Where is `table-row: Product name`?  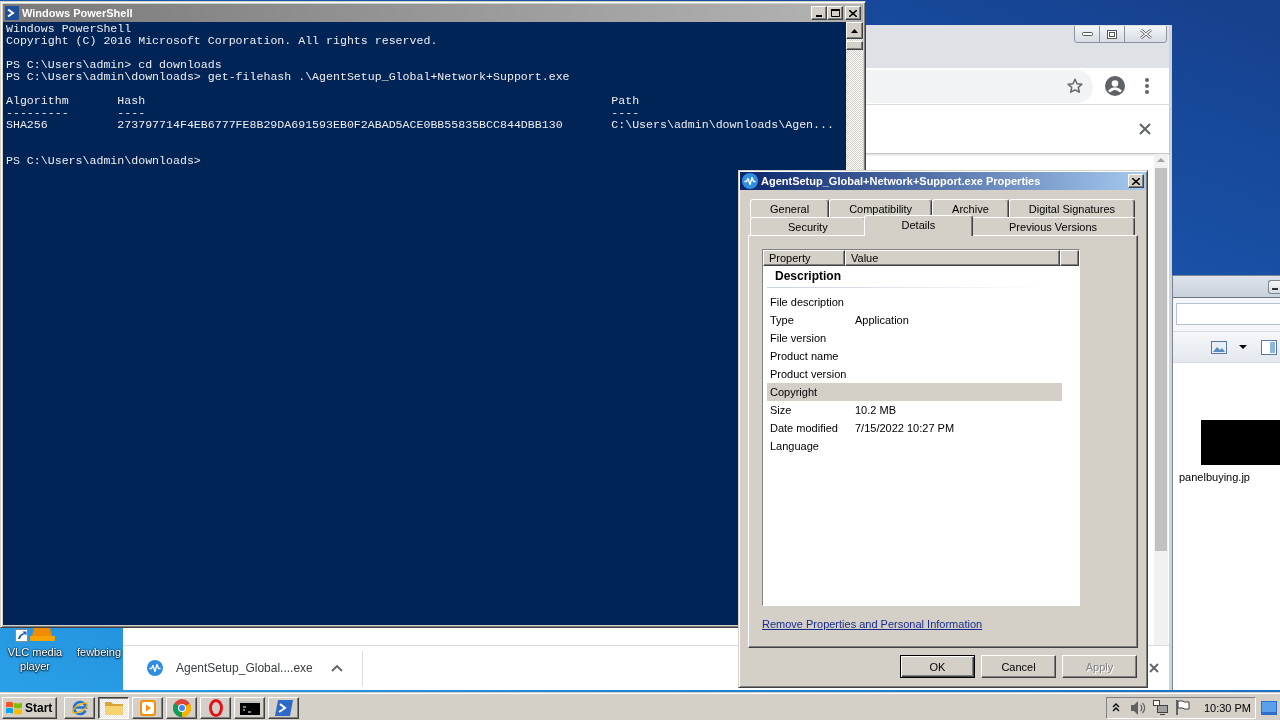
table-row: Product name is located at coordinates (914, 356).